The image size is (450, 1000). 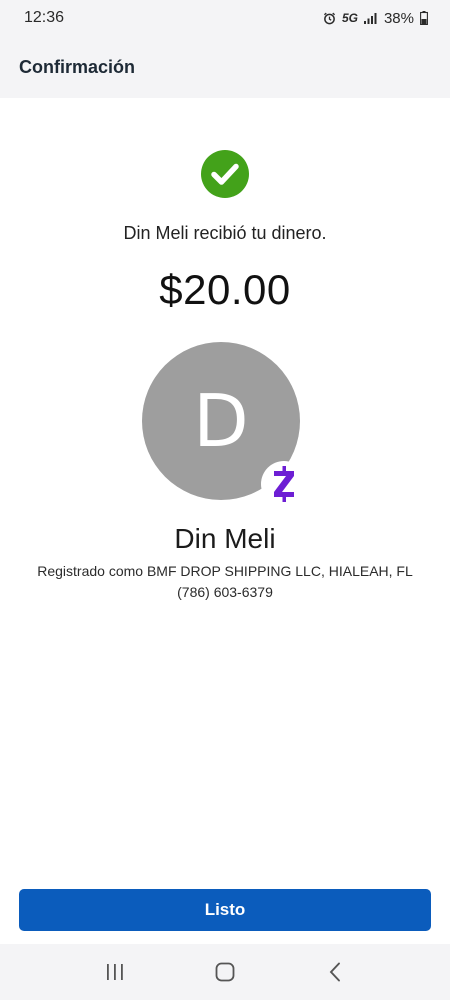 What do you see at coordinates (424, 18) in the screenshot?
I see `battery-icon` at bounding box center [424, 18].